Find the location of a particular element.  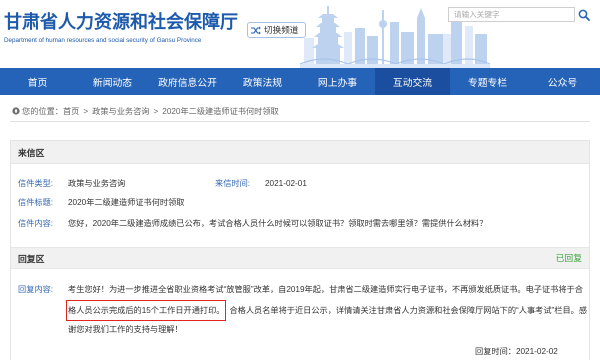

search-icon is located at coordinates (583, 14).